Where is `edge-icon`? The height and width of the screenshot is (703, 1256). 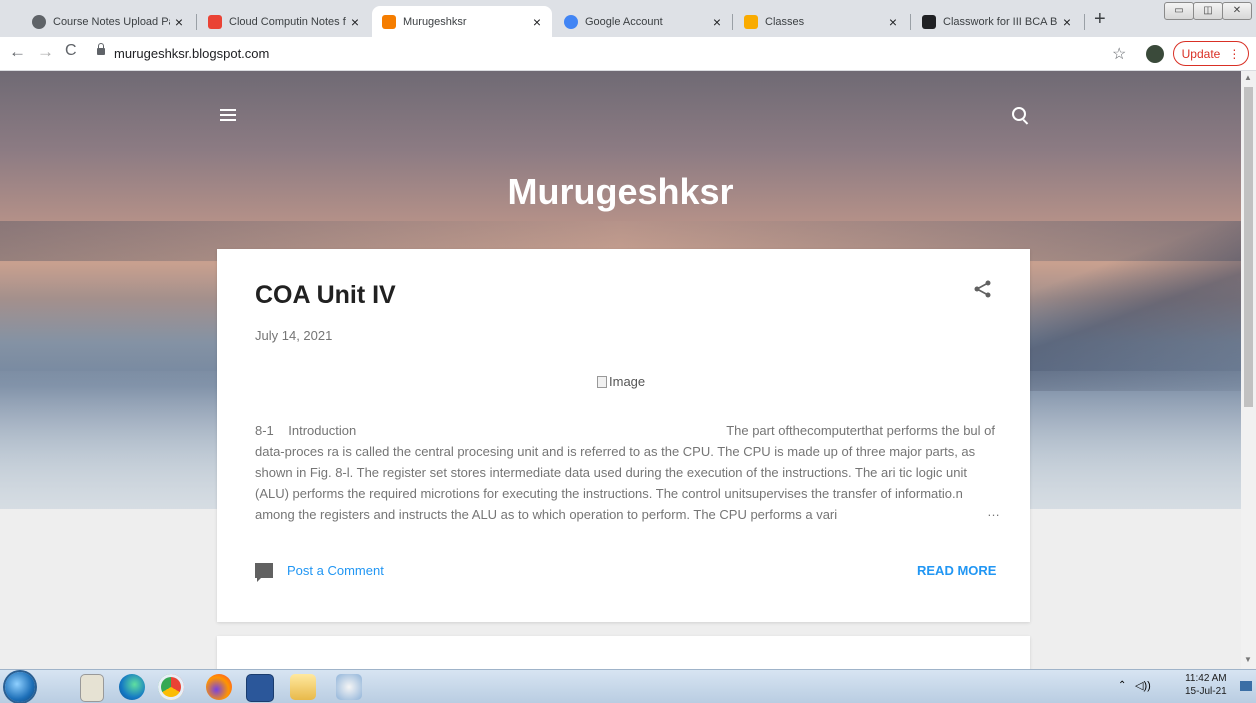
edge-icon is located at coordinates (132, 687).